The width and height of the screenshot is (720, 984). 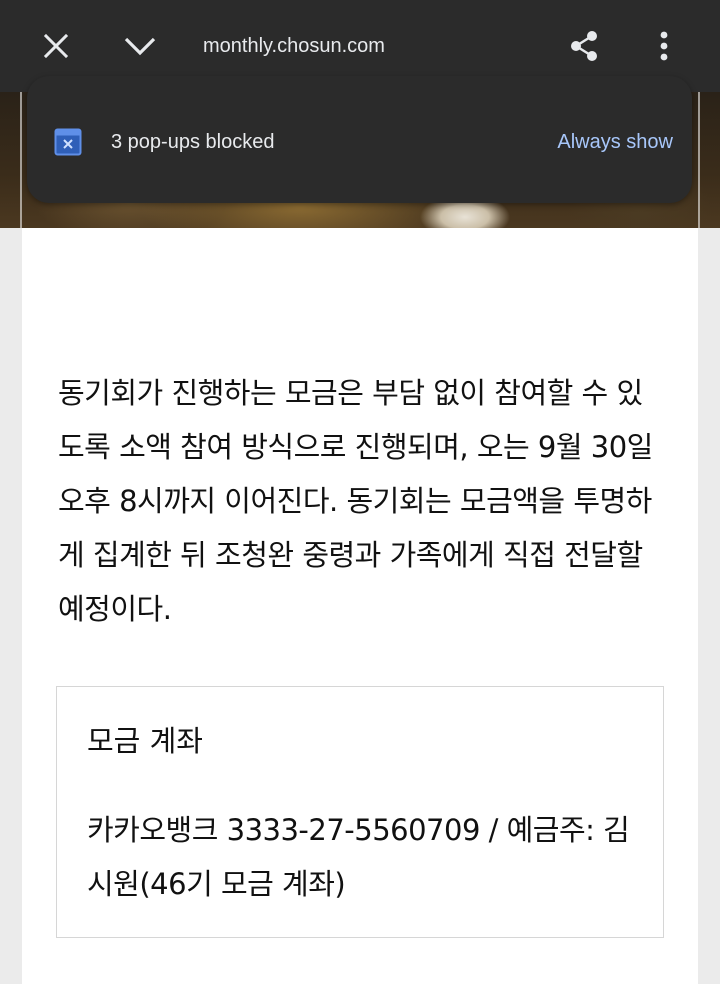 What do you see at coordinates (68, 142) in the screenshot?
I see `popup-blocked-icon` at bounding box center [68, 142].